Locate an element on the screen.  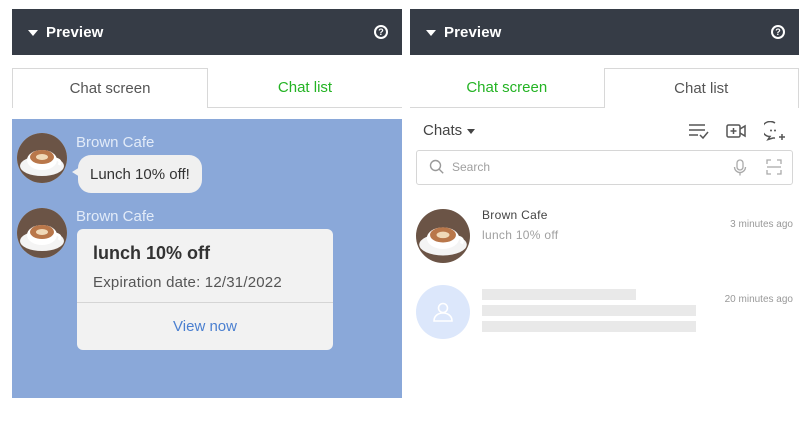
default-avatar is located at coordinates (443, 312).